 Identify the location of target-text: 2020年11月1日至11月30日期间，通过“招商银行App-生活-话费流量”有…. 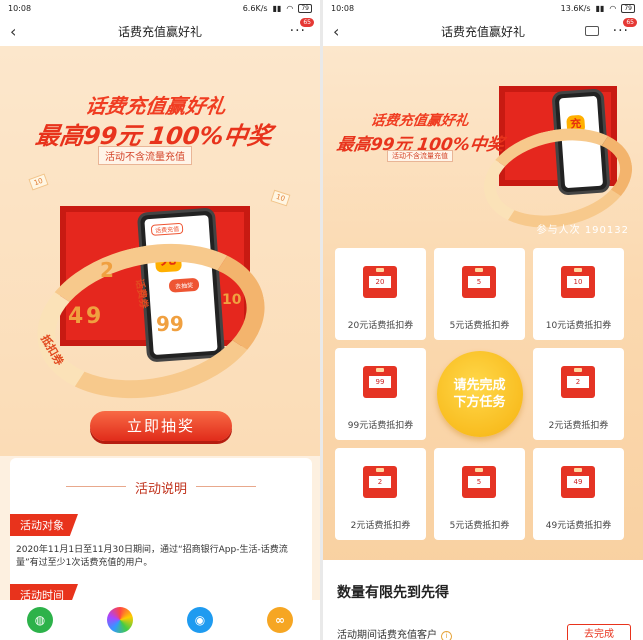
(152, 556).